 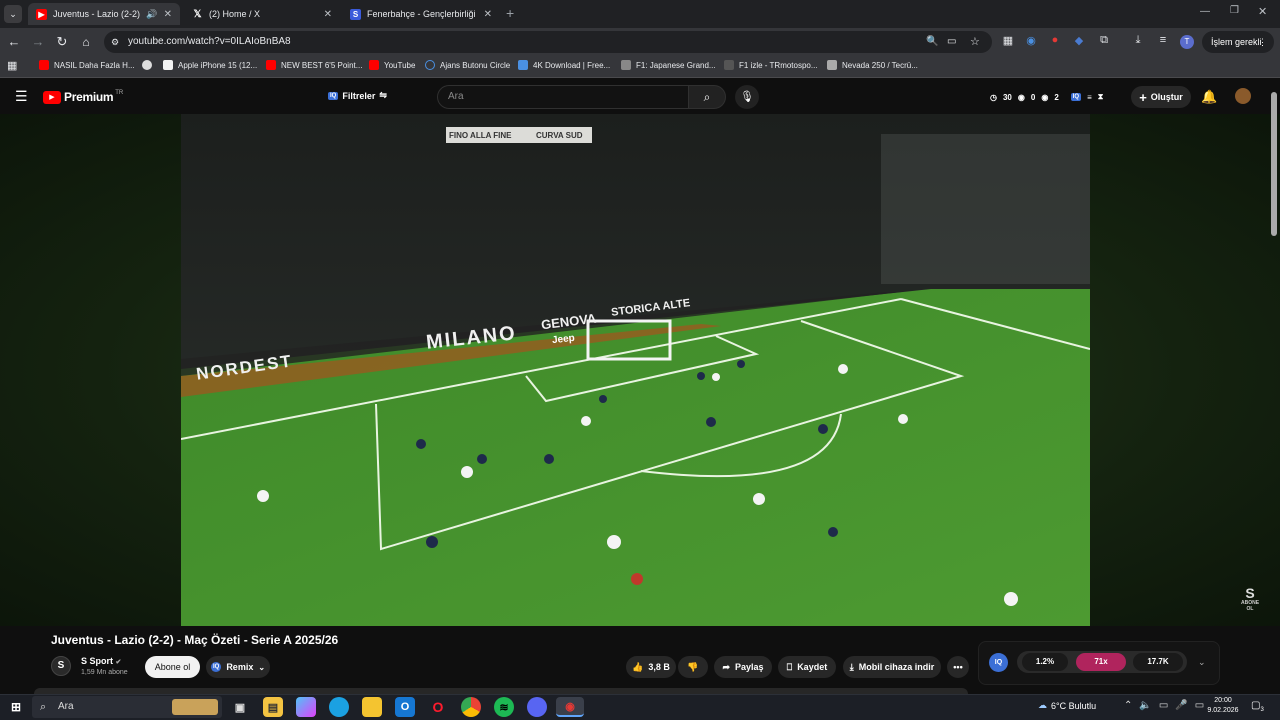 I want to click on clock-icon: ◷, so click(x=993, y=97).